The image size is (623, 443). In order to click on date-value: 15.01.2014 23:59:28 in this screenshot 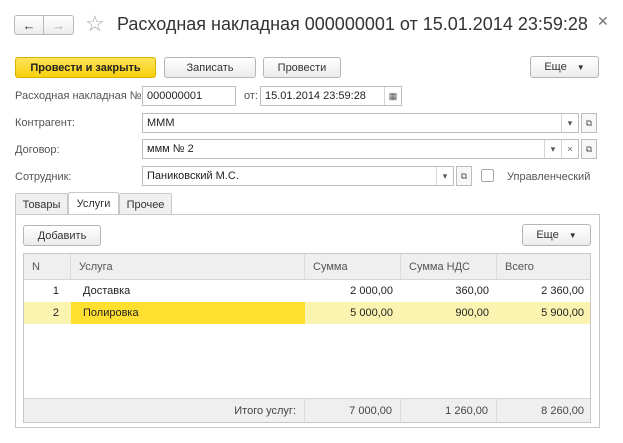, I will do `click(315, 96)`.